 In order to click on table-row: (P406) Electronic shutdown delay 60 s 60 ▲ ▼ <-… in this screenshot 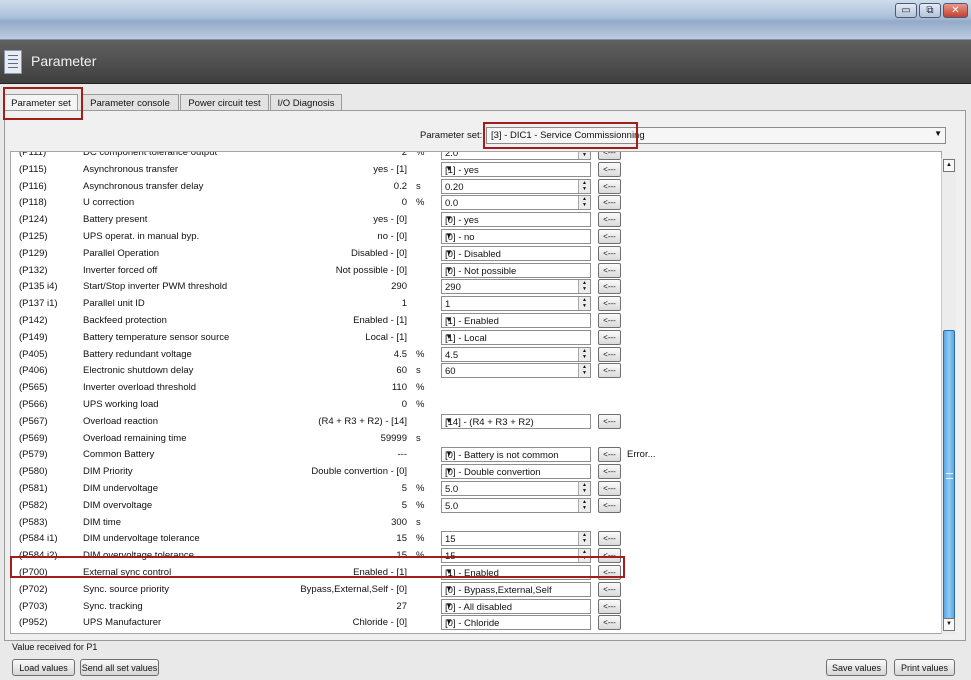, I will do `click(476, 370)`.